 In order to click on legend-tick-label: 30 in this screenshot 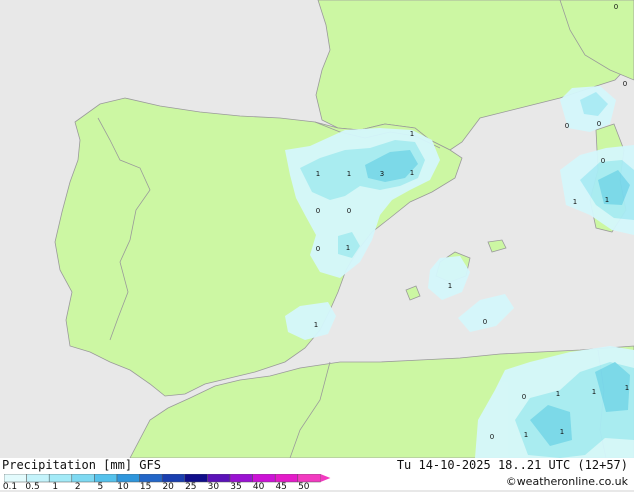, I will do `click(213, 487)`.